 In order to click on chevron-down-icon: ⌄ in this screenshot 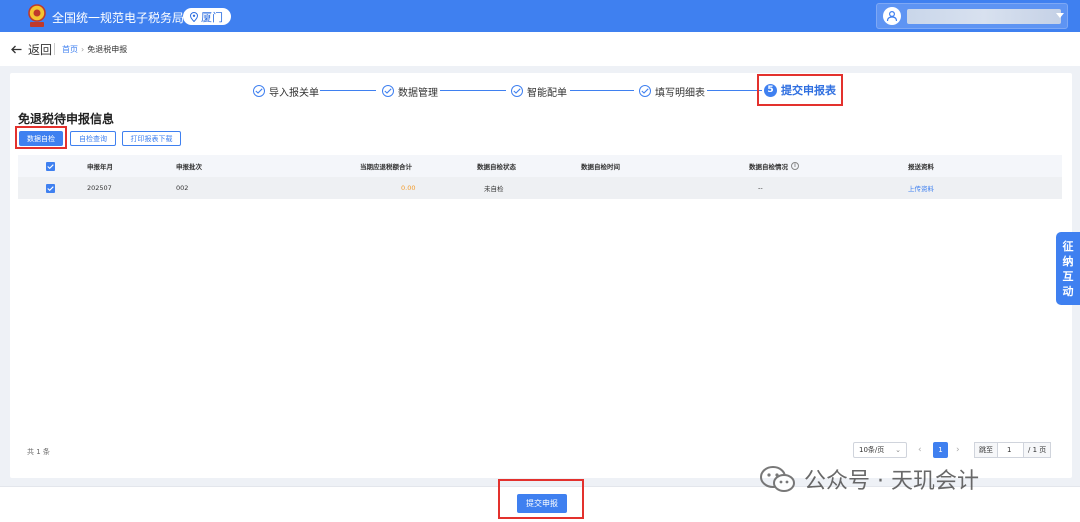, I will do `click(898, 450)`.